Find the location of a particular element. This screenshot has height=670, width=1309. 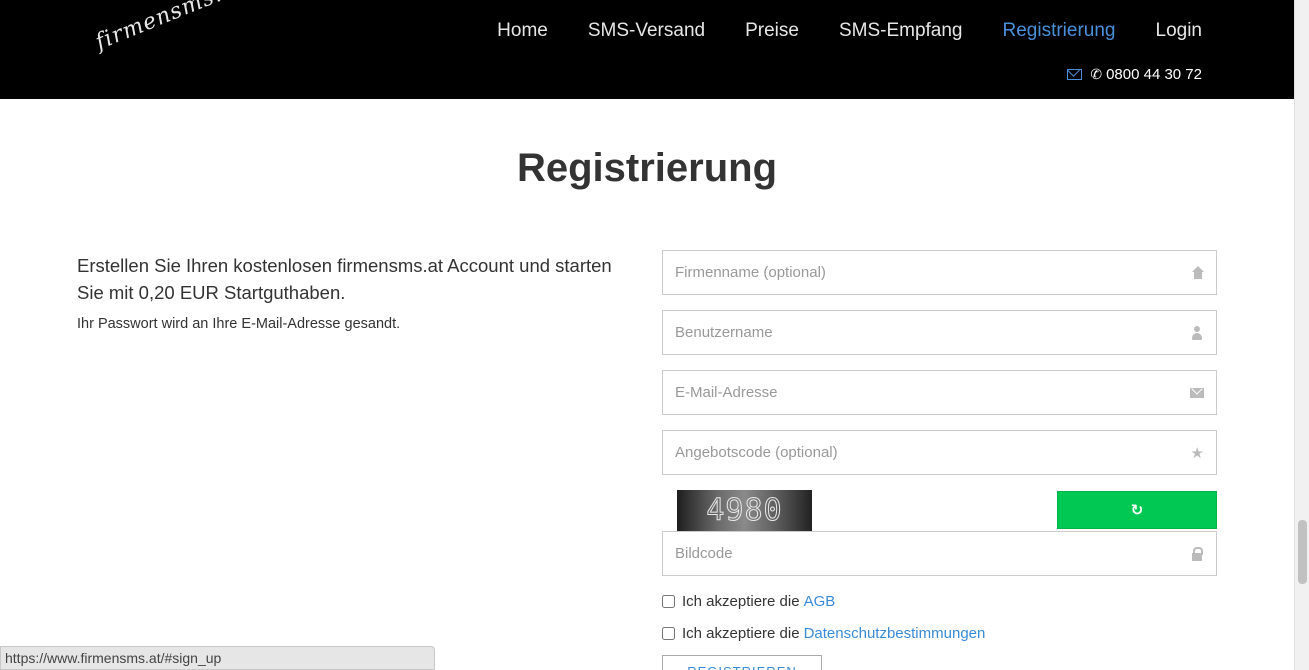

scrollbar-thumb is located at coordinates (1302, 552).